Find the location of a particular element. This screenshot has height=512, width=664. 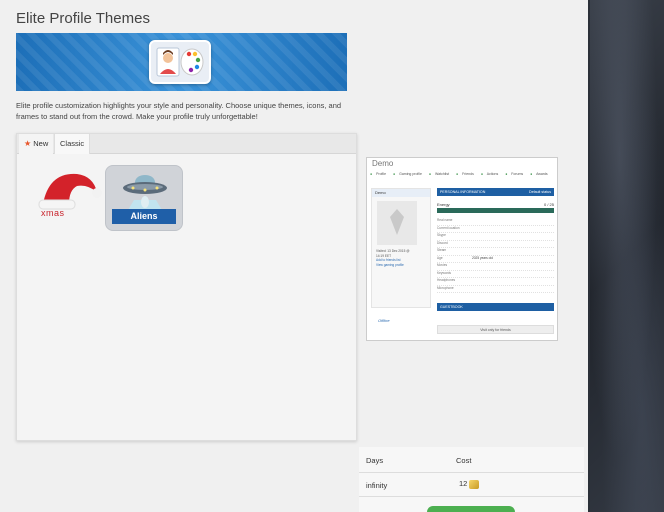

demo-field: Microphone is located at coordinates (495, 289).